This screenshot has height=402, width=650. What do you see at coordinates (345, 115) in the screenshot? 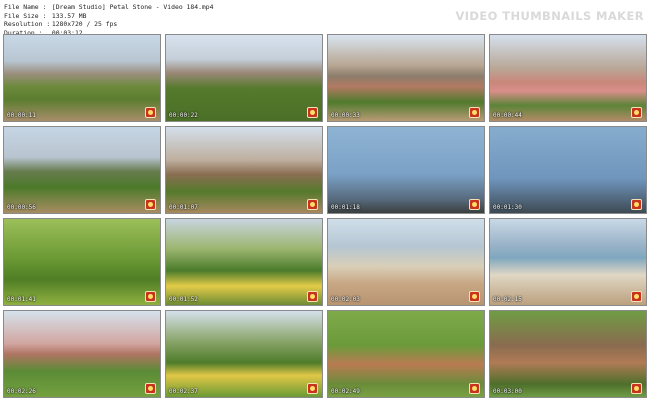
I see `timestamp: 00:00:33` at bounding box center [345, 115].